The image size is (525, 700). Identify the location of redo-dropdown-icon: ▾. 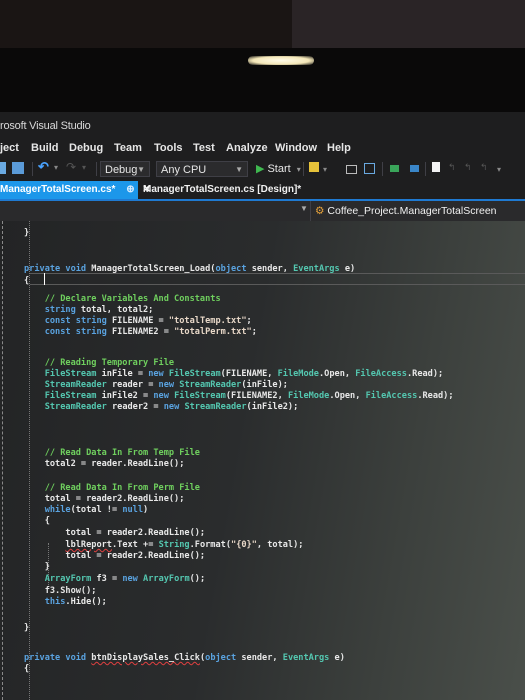
(88, 169).